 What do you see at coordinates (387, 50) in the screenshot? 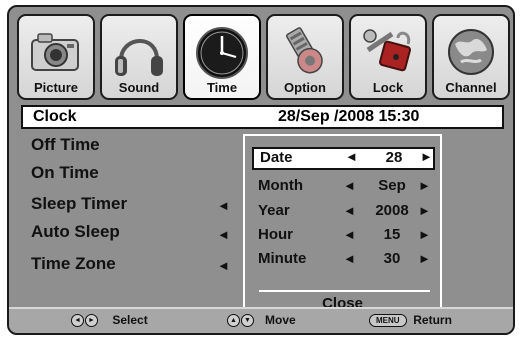
I see `lock-icon` at bounding box center [387, 50].